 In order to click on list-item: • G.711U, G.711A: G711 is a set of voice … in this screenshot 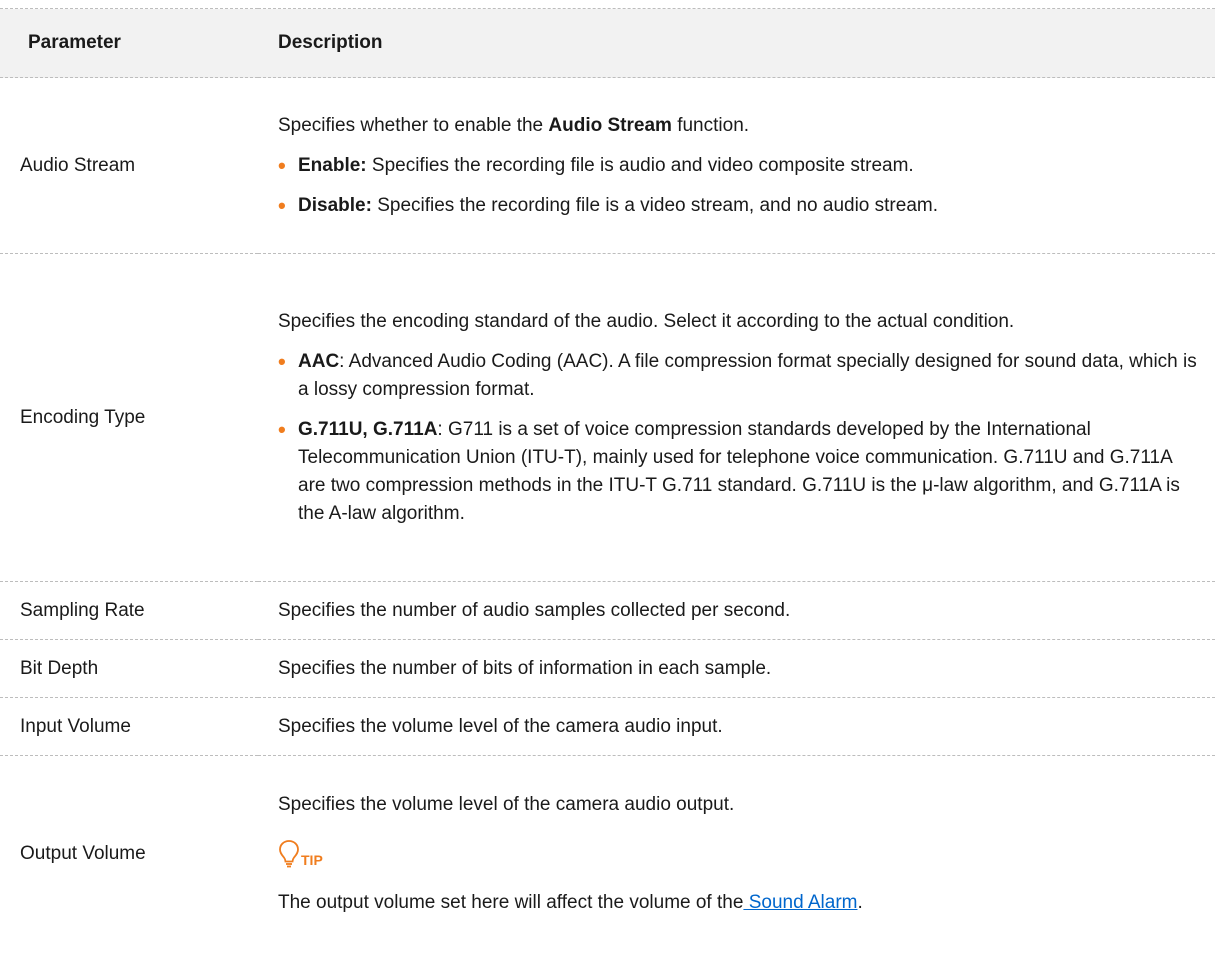, I will do `click(729, 470)`.